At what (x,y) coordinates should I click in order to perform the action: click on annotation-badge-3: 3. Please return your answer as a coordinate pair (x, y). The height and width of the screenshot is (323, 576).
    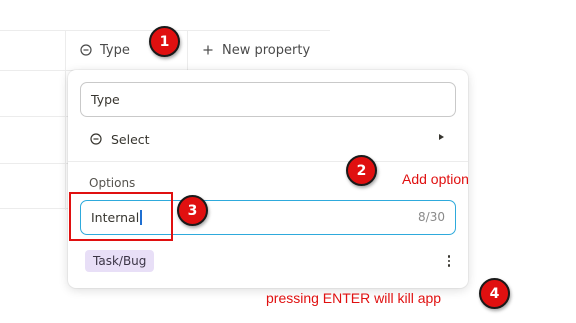
    Looking at the image, I should click on (192, 210).